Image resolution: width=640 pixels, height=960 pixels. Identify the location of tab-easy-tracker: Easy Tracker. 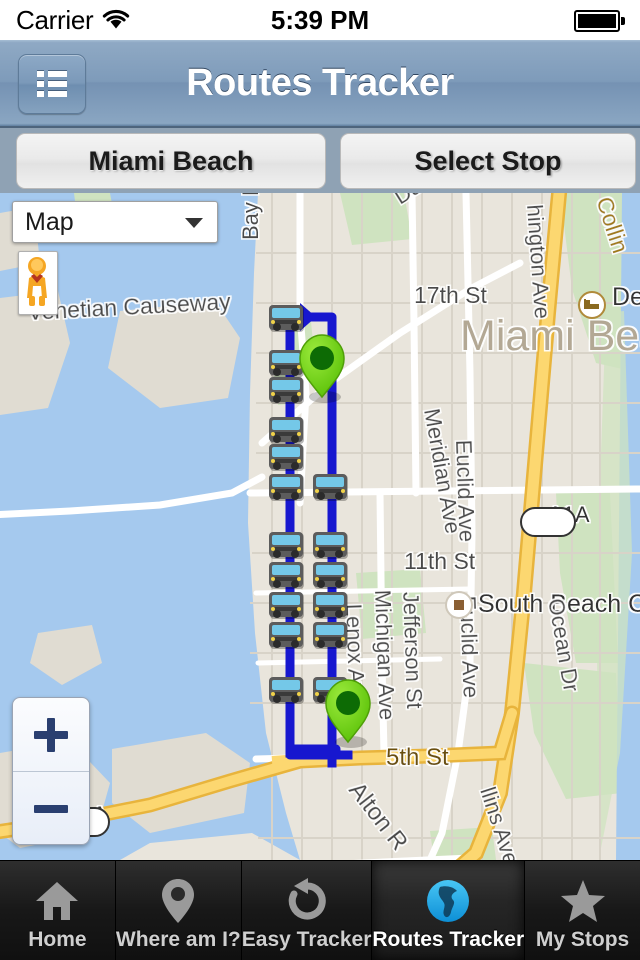
(307, 910).